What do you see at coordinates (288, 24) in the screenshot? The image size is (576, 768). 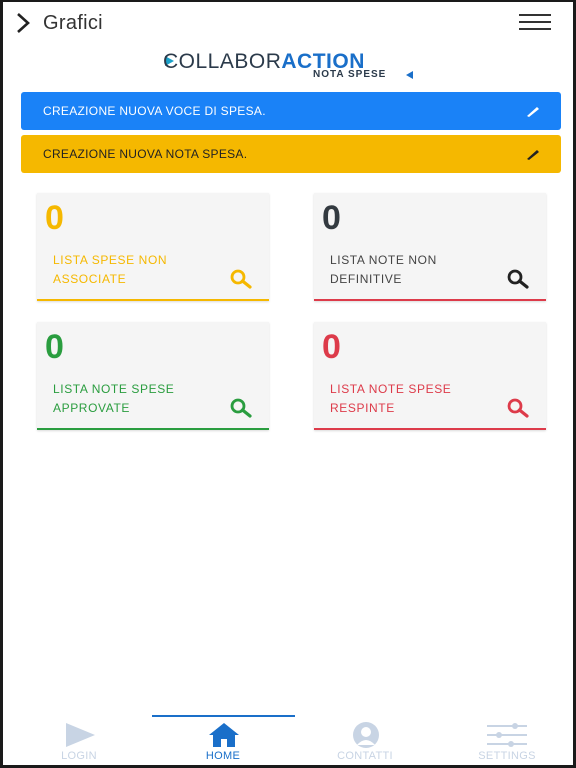 I see `top-bar: Grafici` at bounding box center [288, 24].